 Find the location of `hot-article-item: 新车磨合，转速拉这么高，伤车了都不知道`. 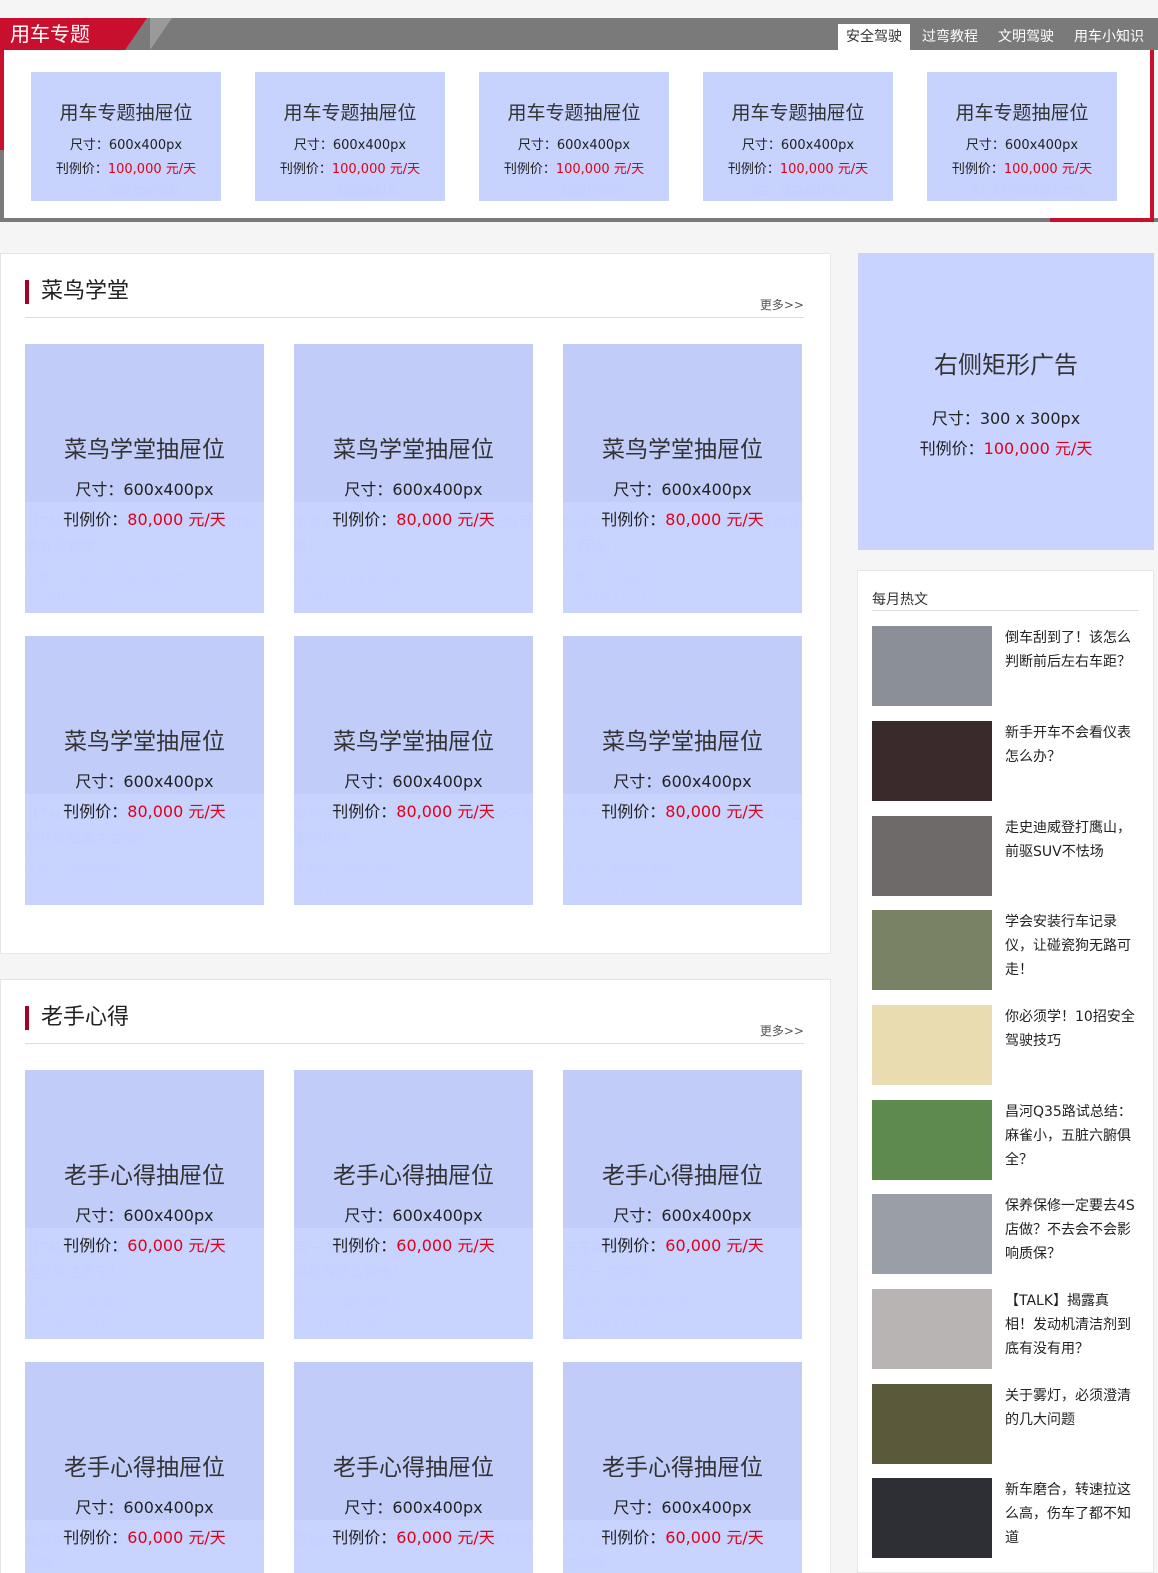

hot-article-item: 新车磨合，转速拉这么高，伤车了都不知道 is located at coordinates (1006, 1518).